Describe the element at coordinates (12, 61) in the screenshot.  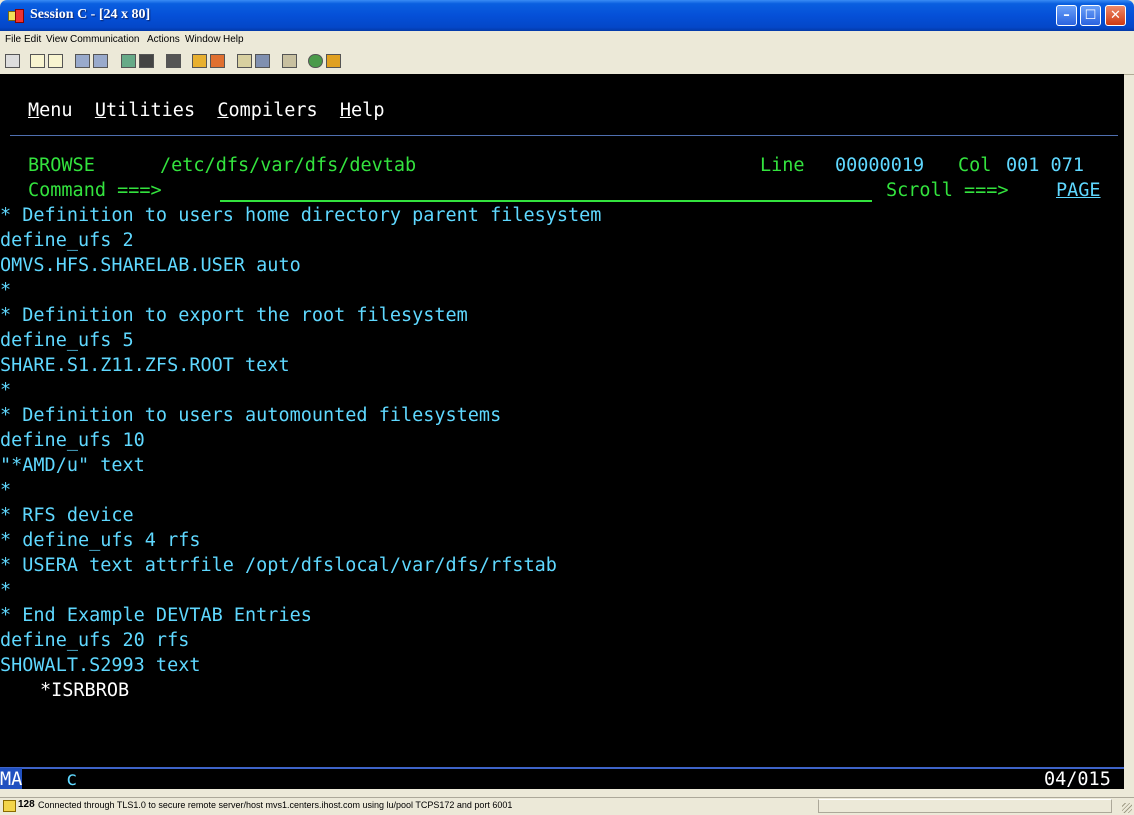
I see `display-icon` at that location.